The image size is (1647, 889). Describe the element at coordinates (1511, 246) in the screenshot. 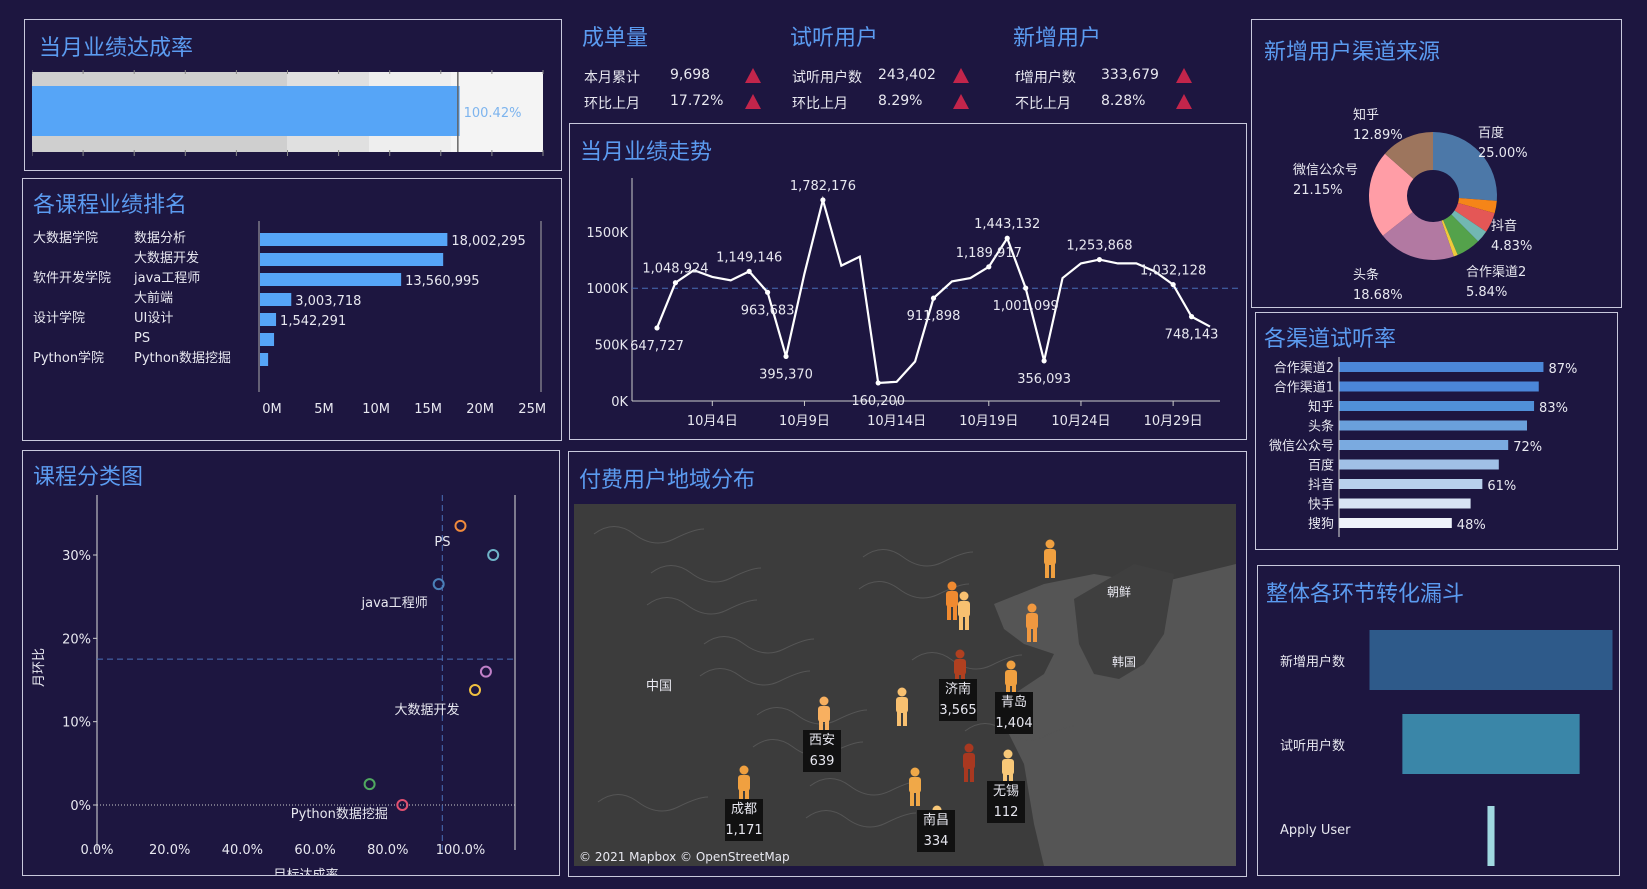

I see `pie-slice-value: 4.83%` at that location.